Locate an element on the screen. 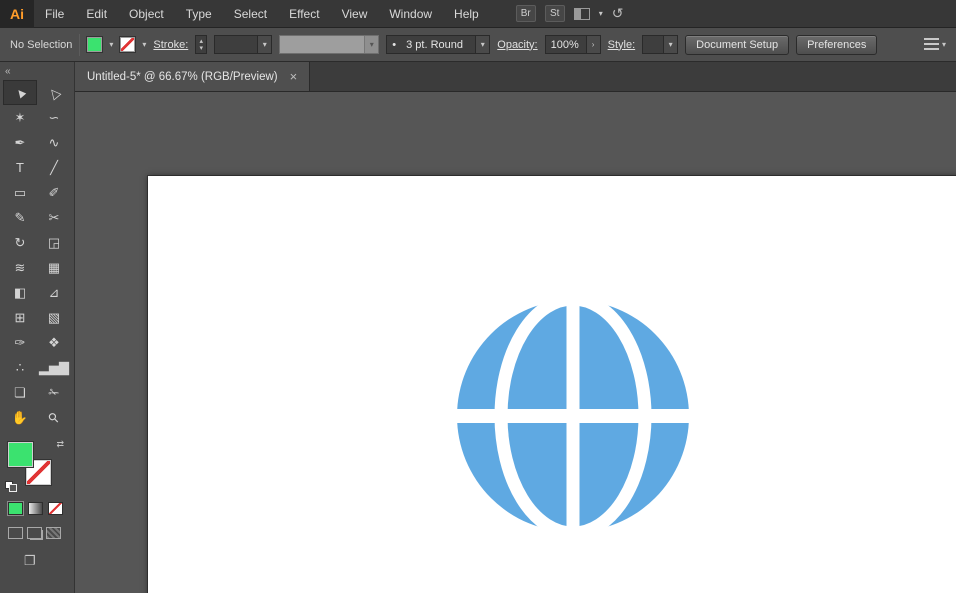 This screenshot has height=593, width=956. menu-help: Help is located at coordinates (466, 14).